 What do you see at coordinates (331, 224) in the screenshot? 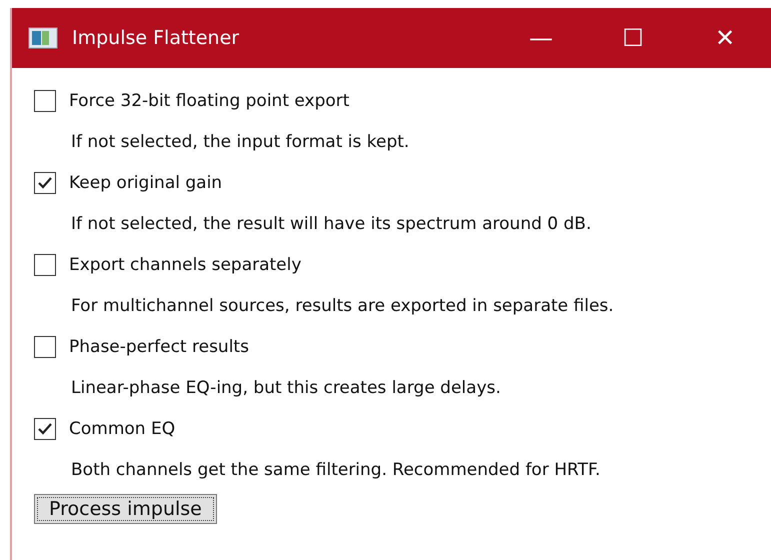
I see `option-description: If not selected, the result will have its spectrum around 0 dB.` at bounding box center [331, 224].